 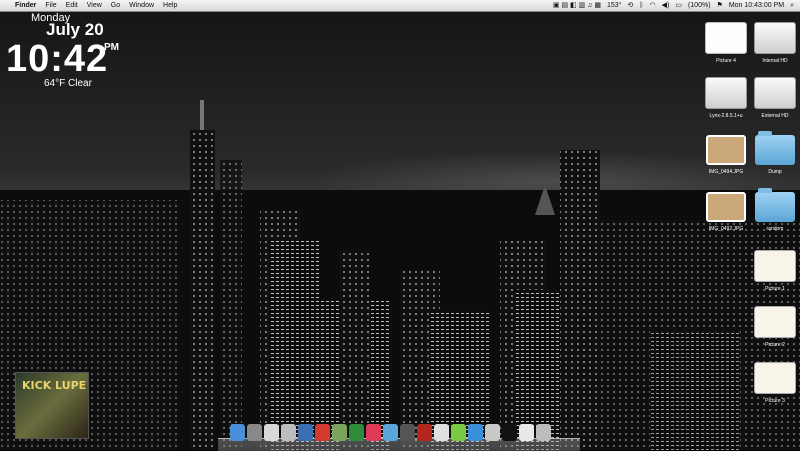 I want to click on menu-edit: Edit, so click(x=72, y=5).